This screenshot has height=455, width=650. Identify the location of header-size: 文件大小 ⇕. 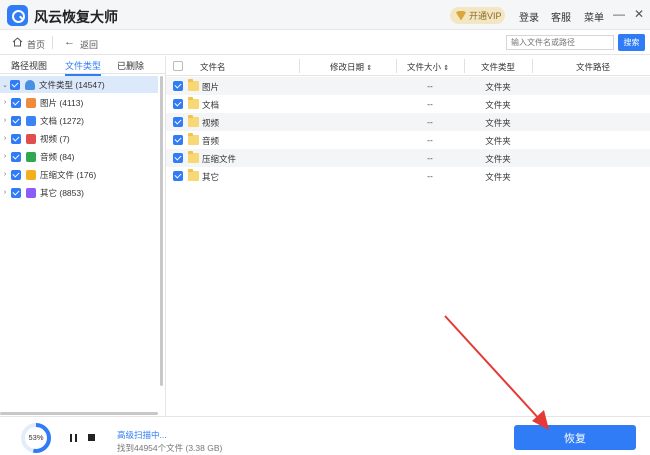
(428, 67).